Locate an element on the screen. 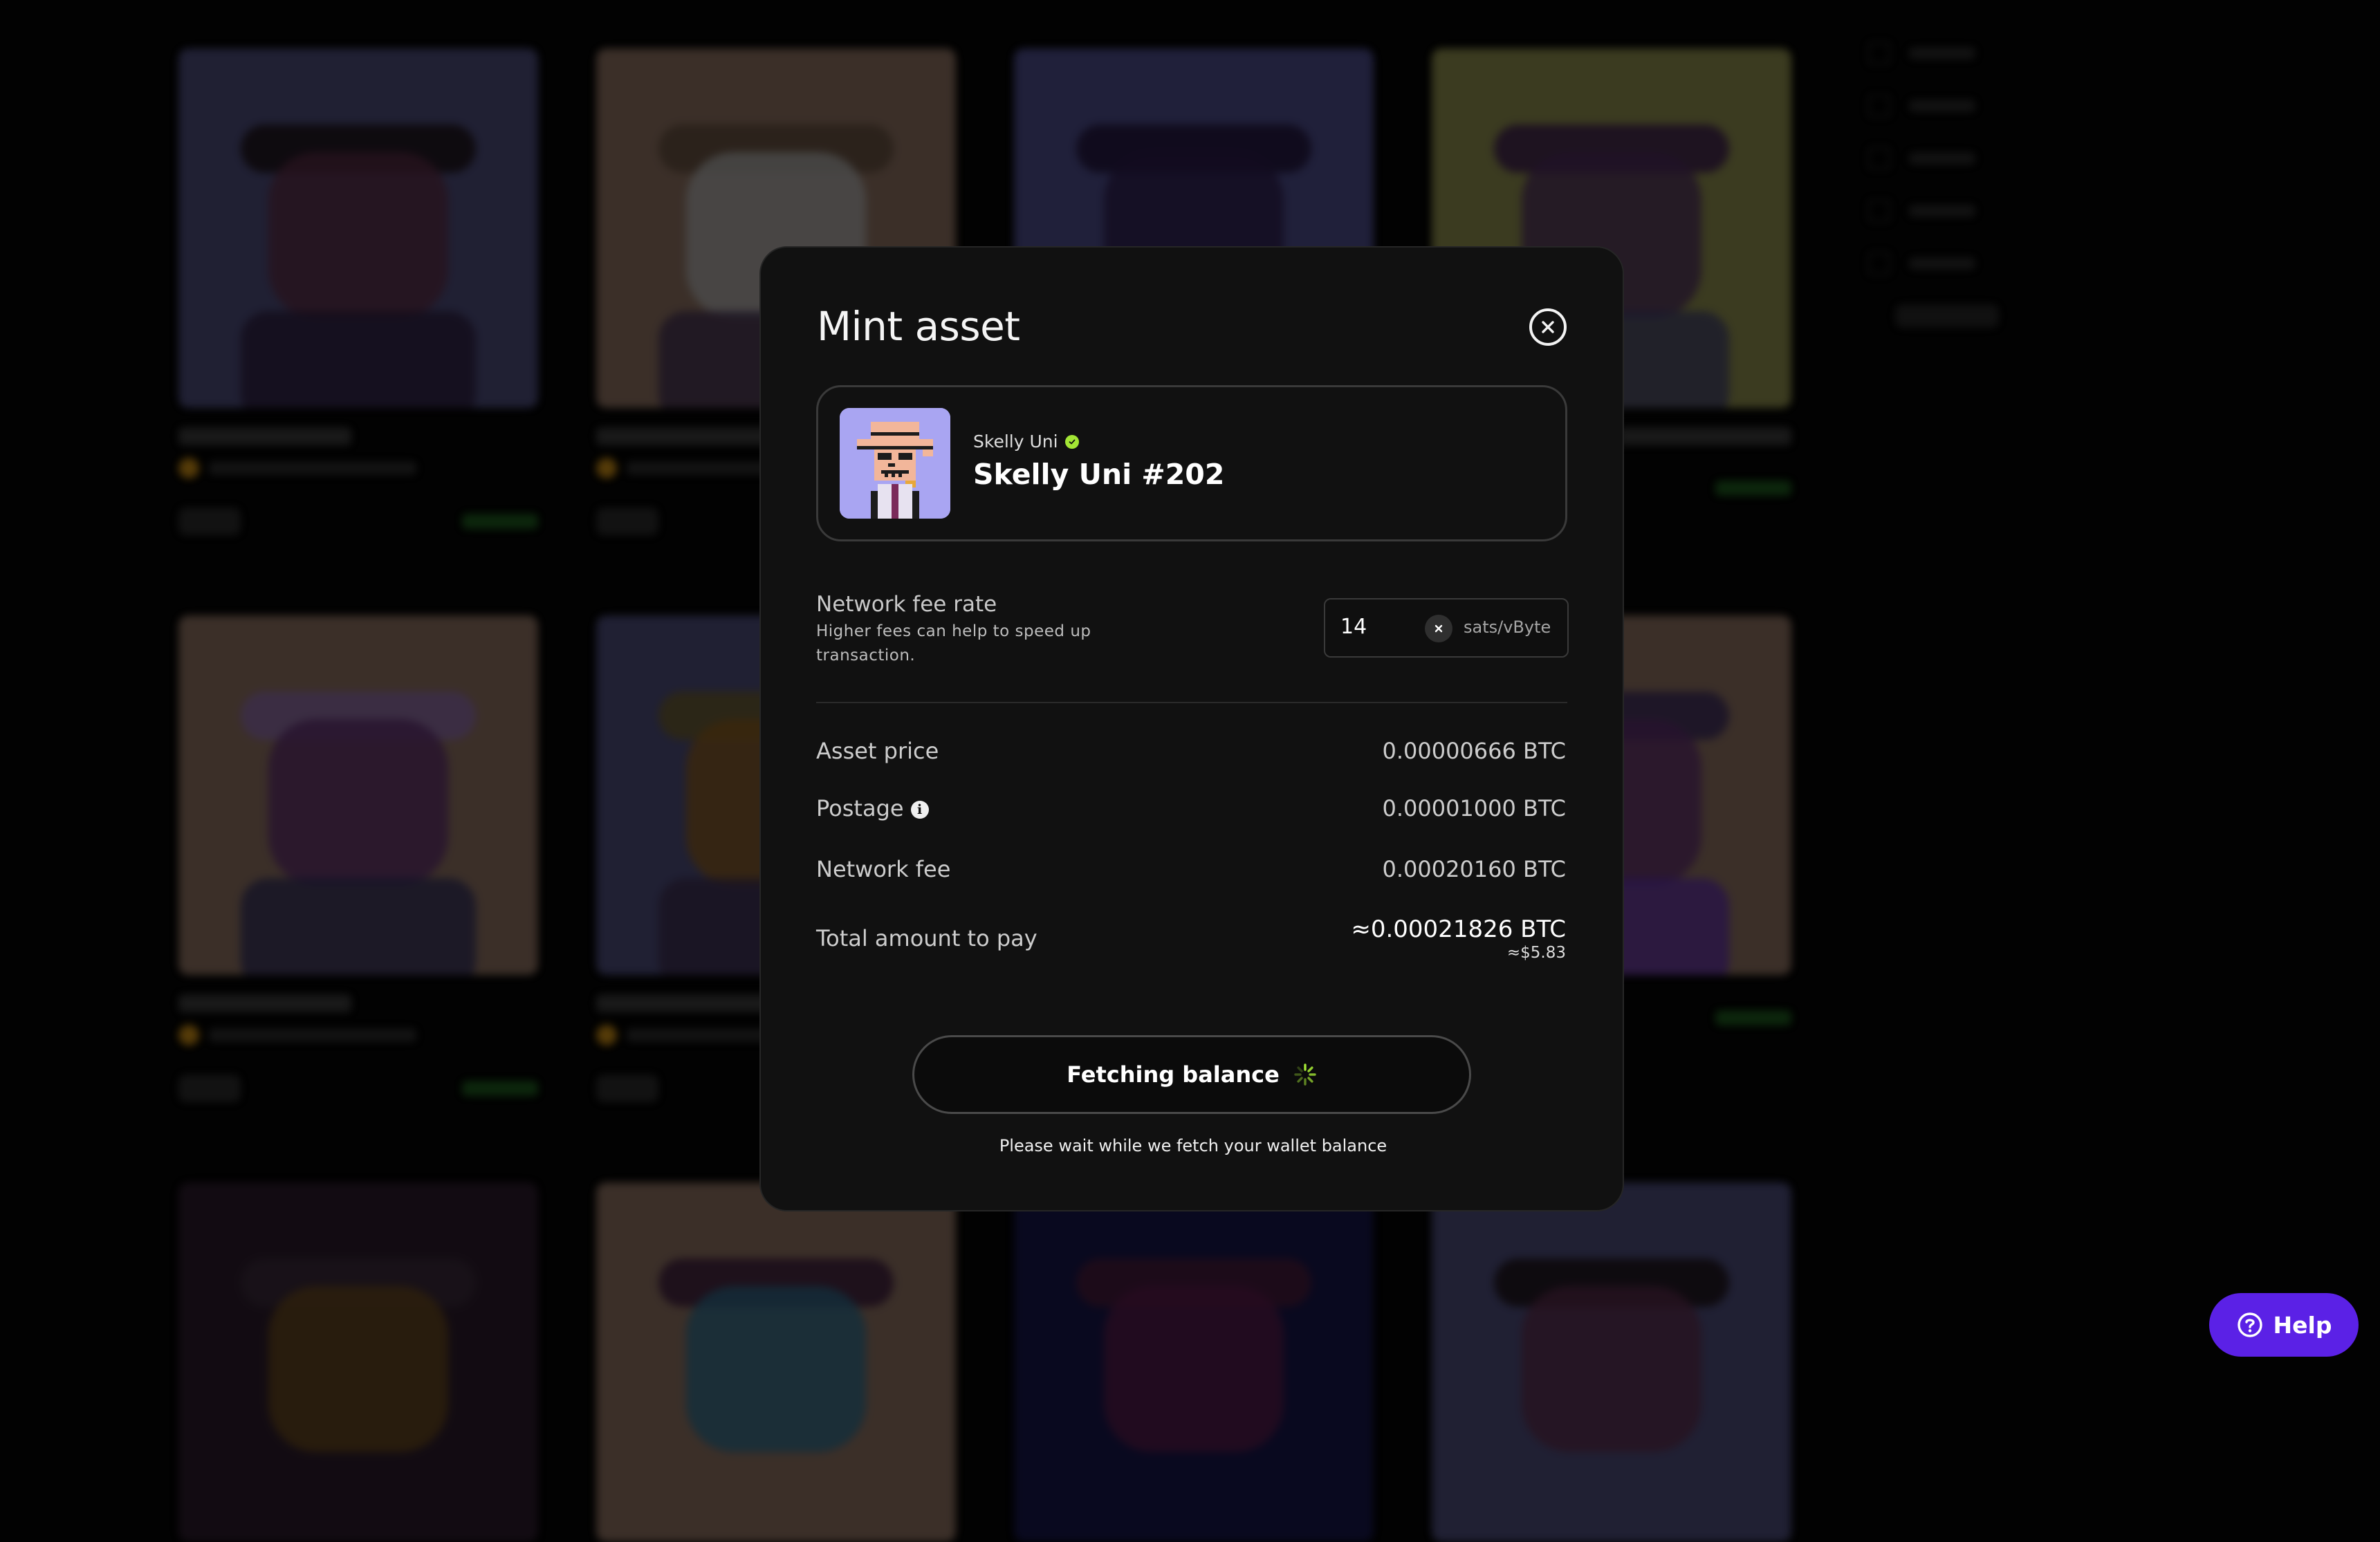 This screenshot has width=2380, height=1542. fee-rate-unit: sats/vByte is located at coordinates (1507, 627).